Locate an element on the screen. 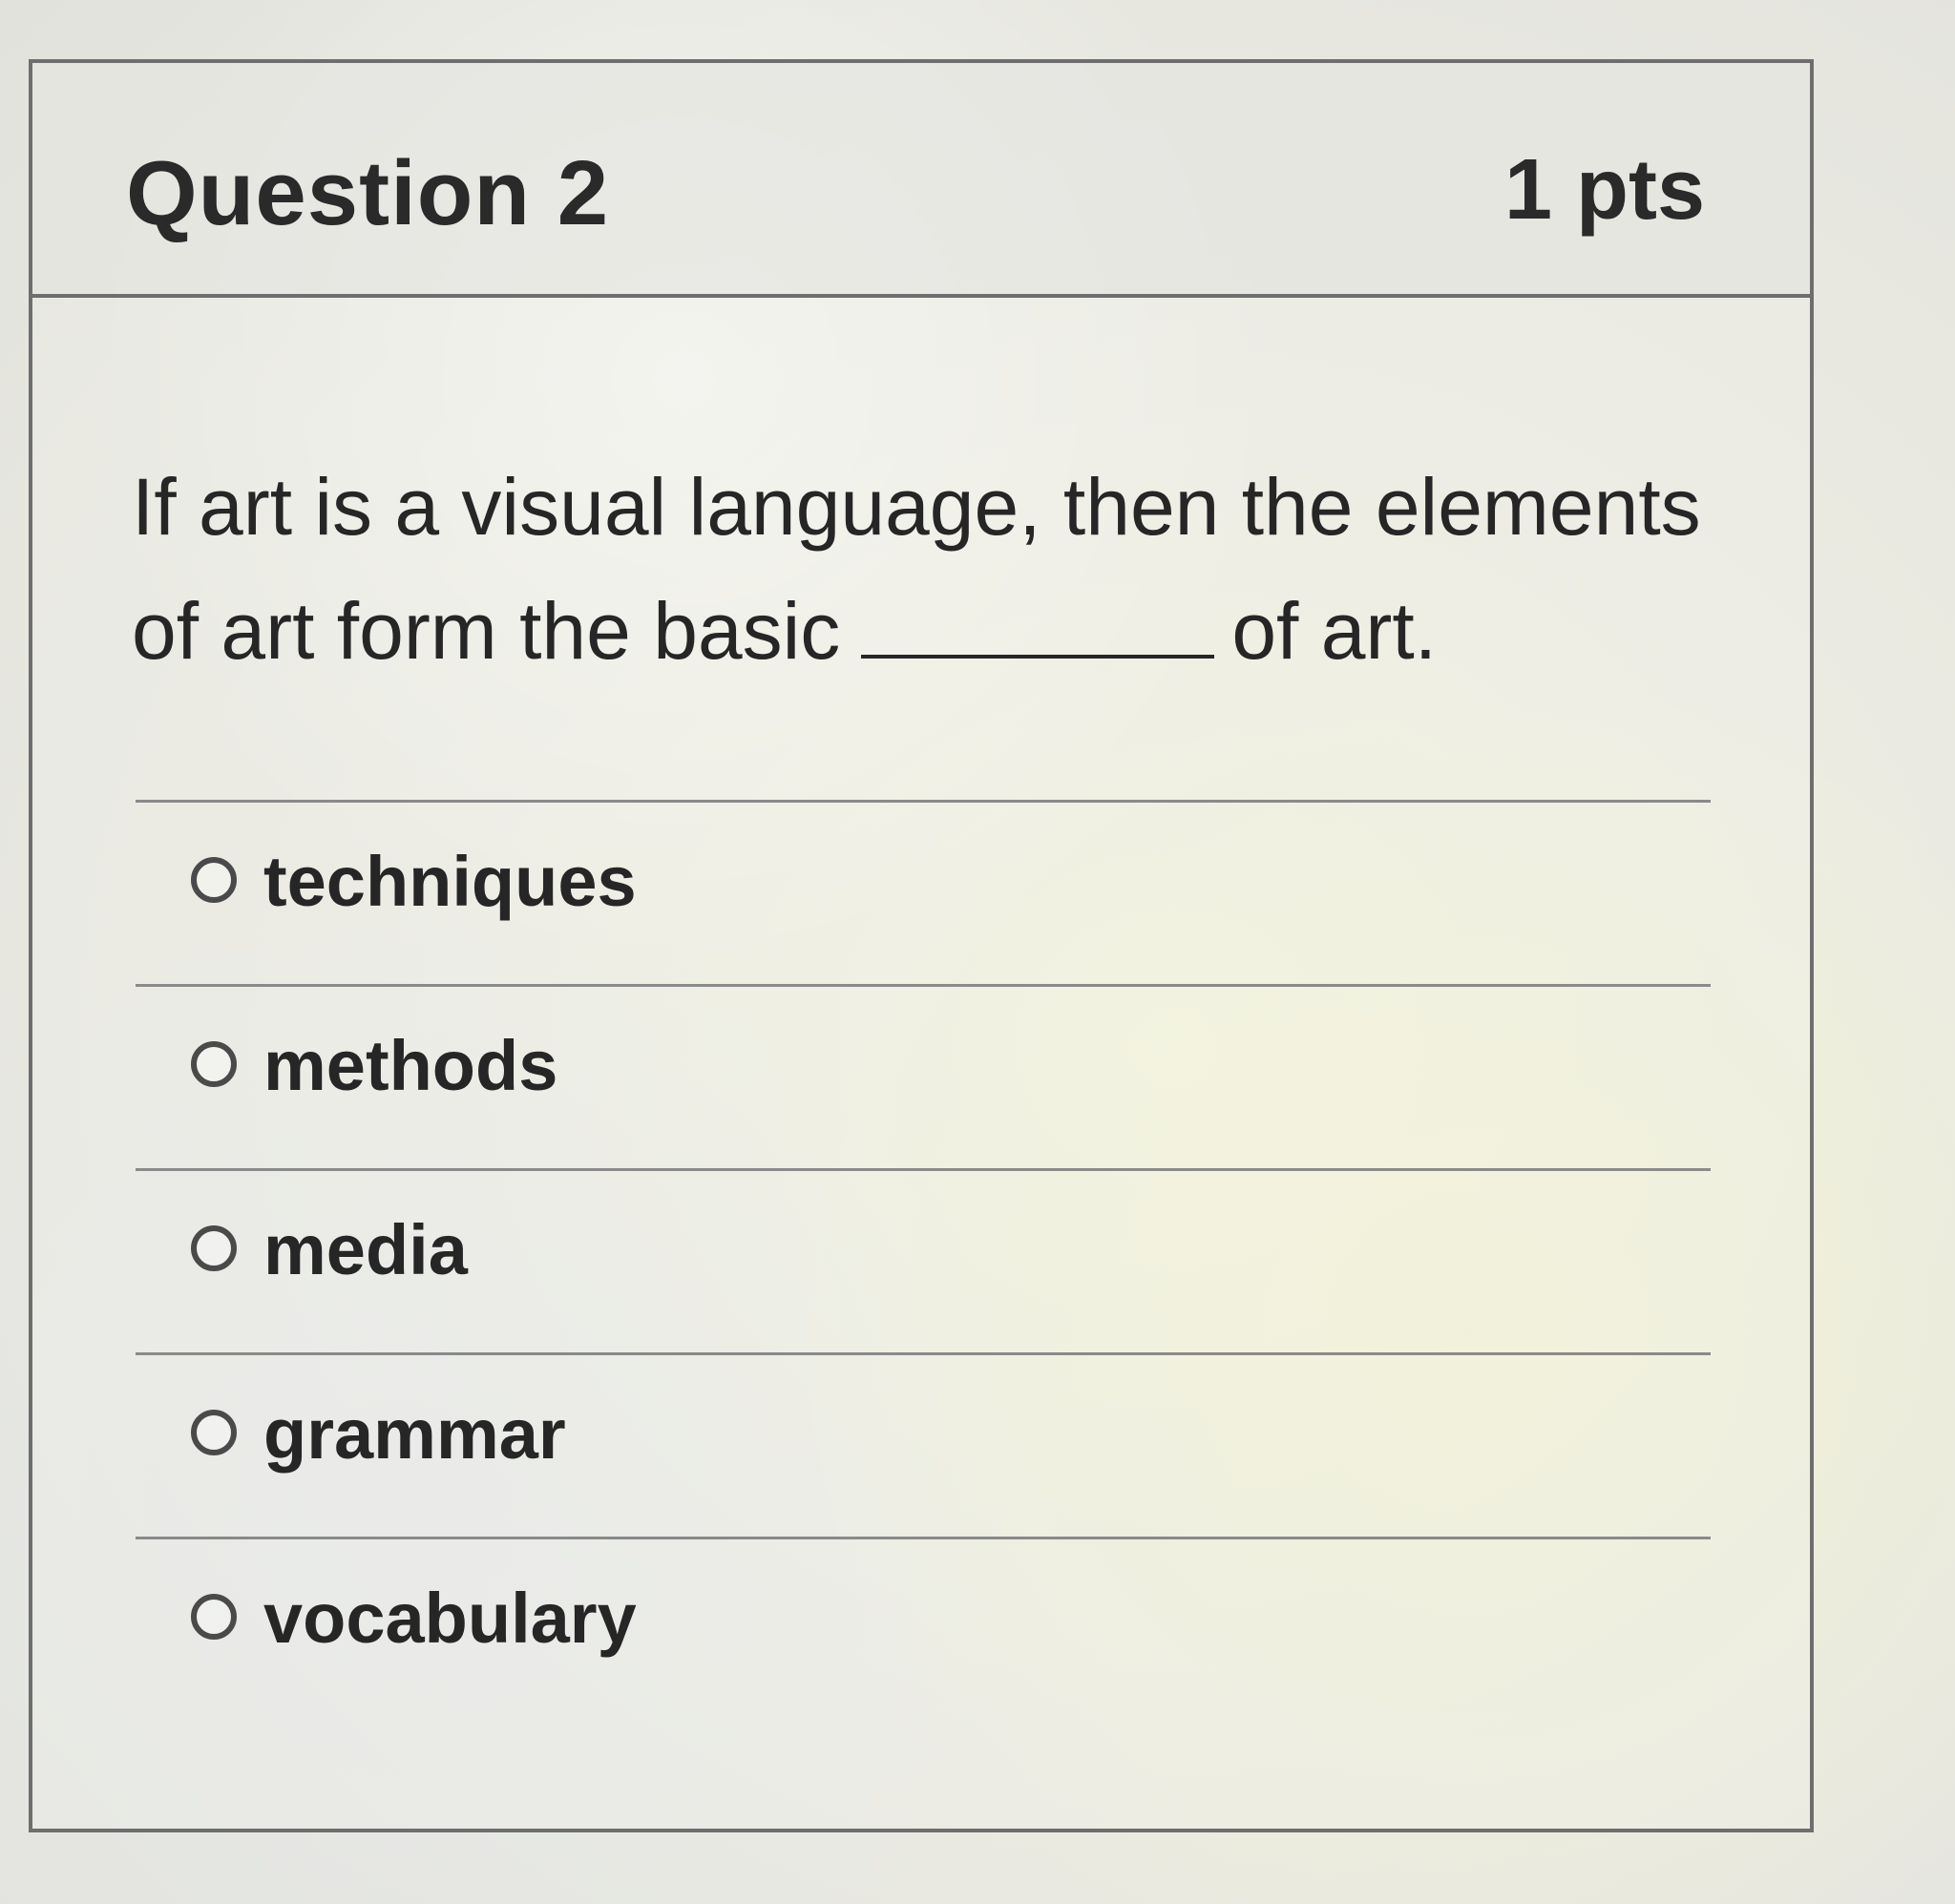 This screenshot has width=1955, height=1904. answer-label: vocabulary is located at coordinates (450, 1618).